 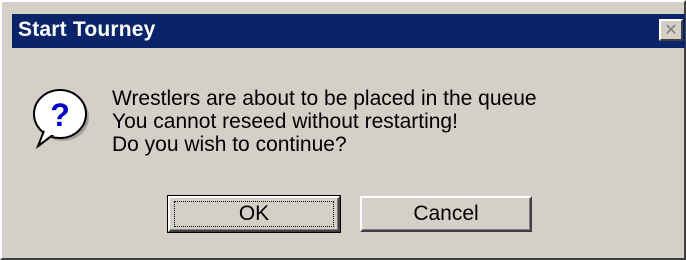 I want to click on cancel-button: Cancel, so click(x=446, y=214).